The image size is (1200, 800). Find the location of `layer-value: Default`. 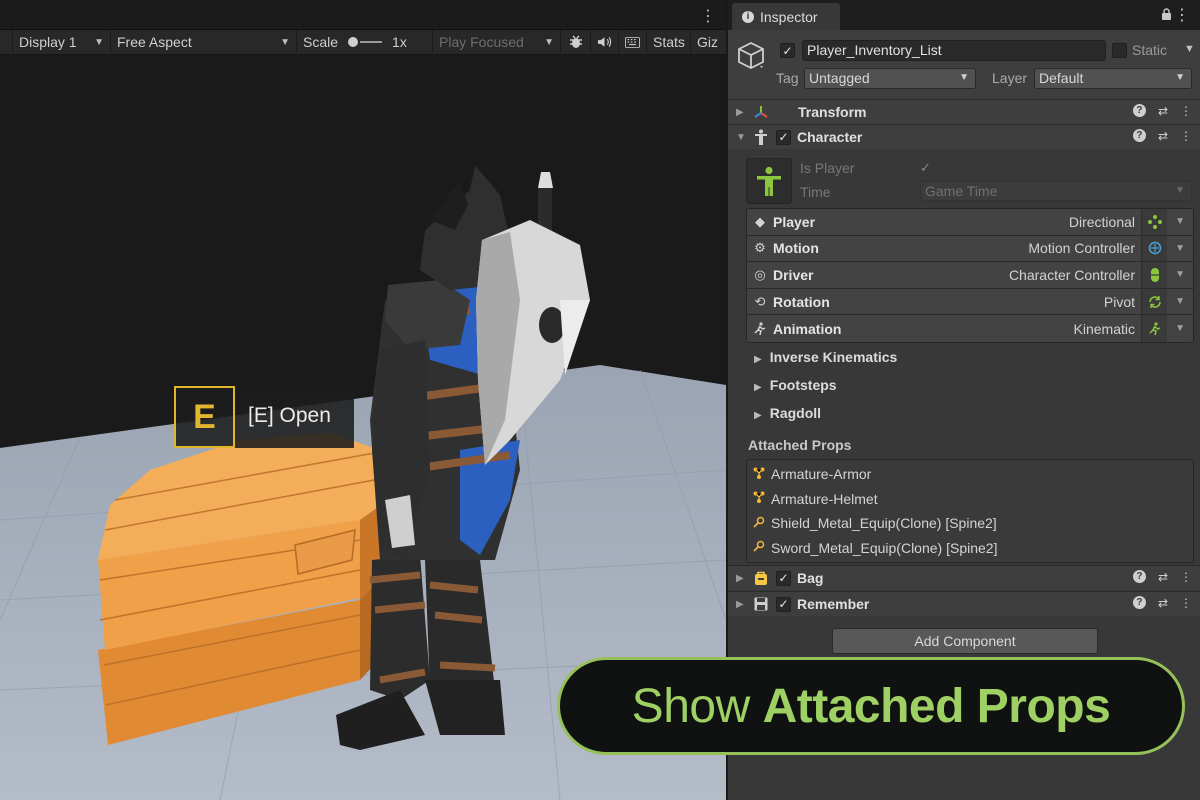

layer-value: Default is located at coordinates (1061, 78).